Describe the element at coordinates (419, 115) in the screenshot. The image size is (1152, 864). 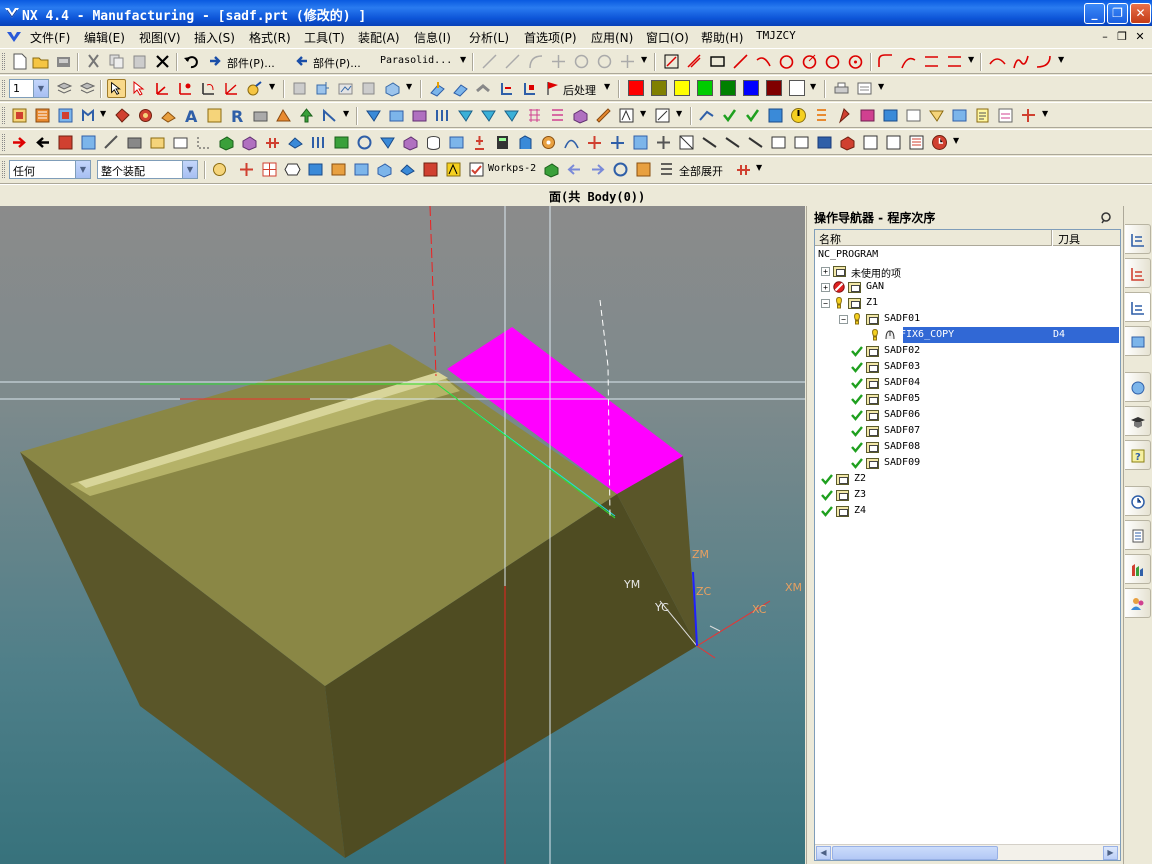
I see `cam-3-icon` at that location.